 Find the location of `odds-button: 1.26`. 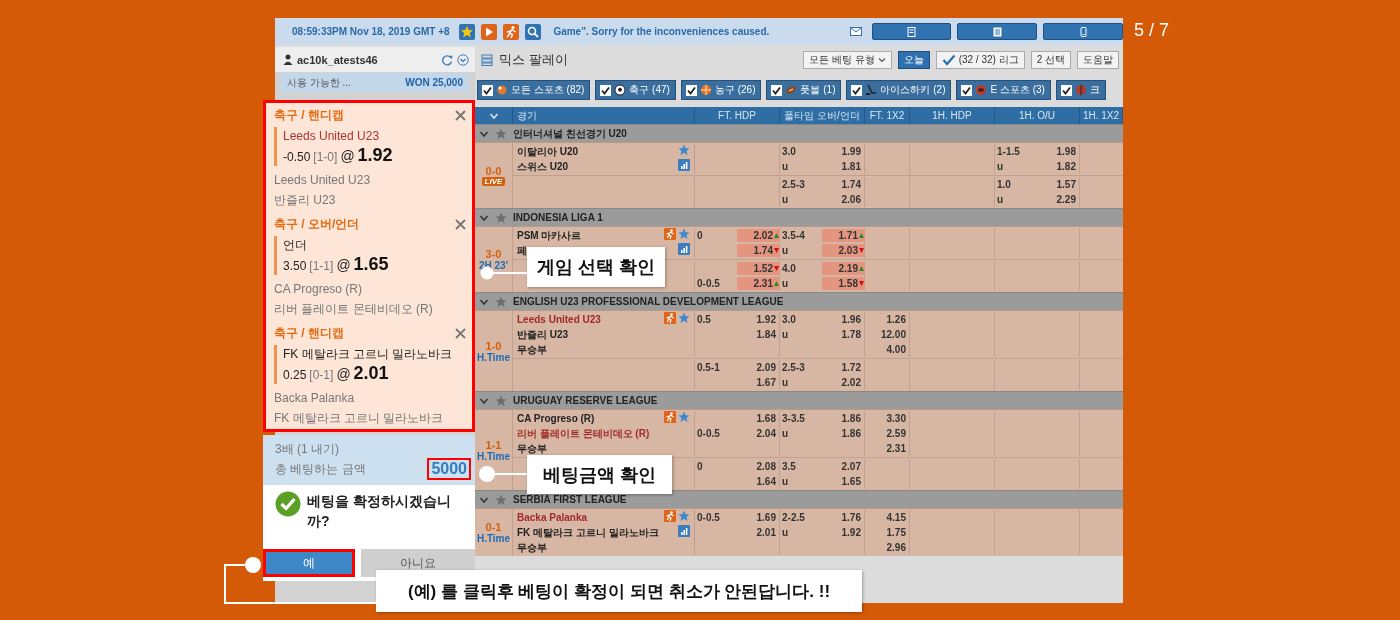

odds-button: 1.26 is located at coordinates (887, 319).